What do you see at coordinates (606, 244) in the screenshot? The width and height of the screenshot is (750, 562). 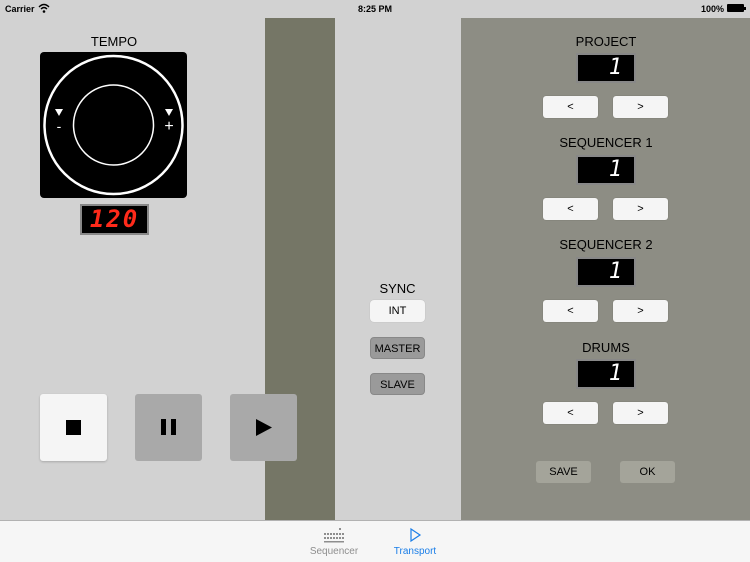 I see `sequencer2-label: SEQUENCER 2` at bounding box center [606, 244].